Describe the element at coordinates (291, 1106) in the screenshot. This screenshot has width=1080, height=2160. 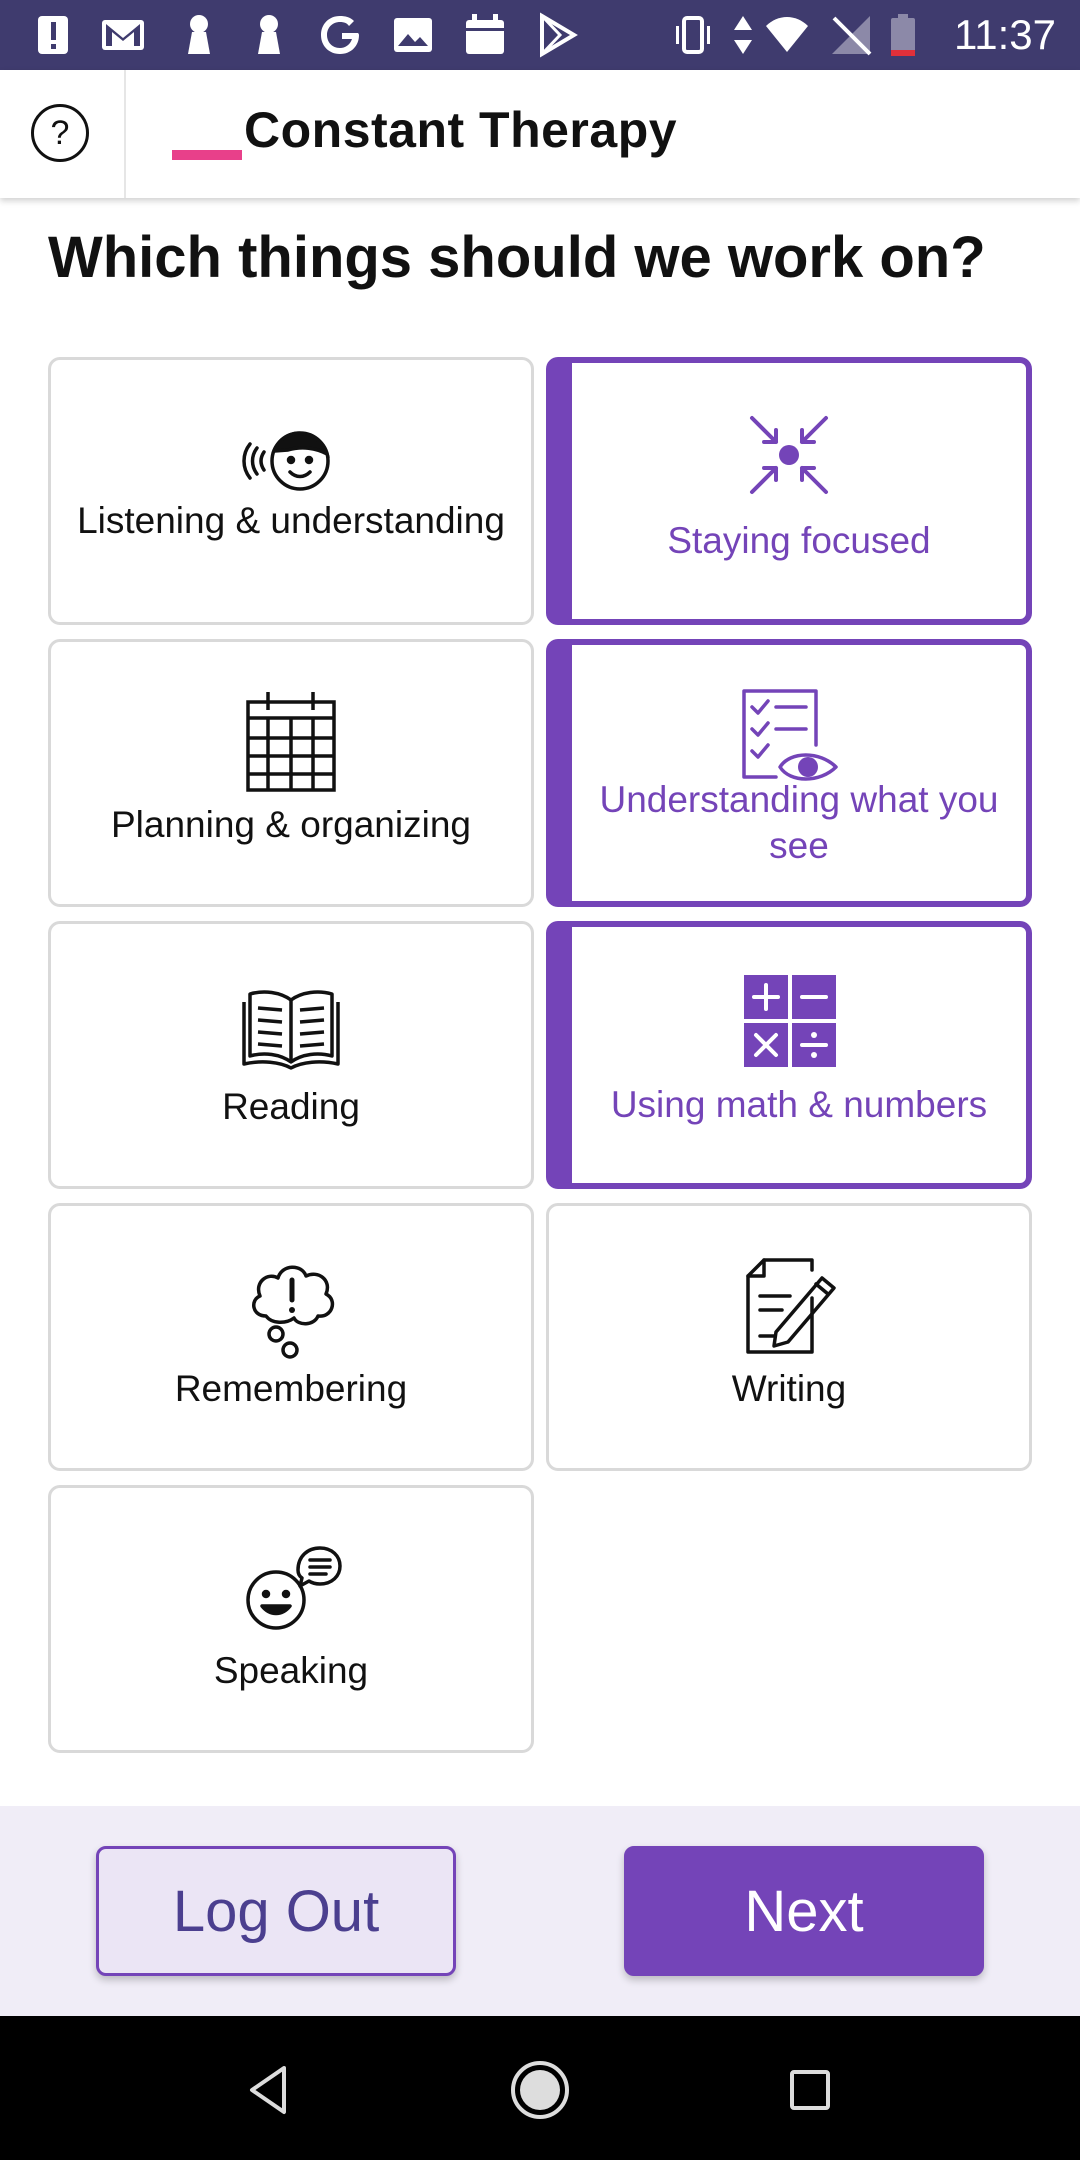
I see `card-label: Reading` at that location.